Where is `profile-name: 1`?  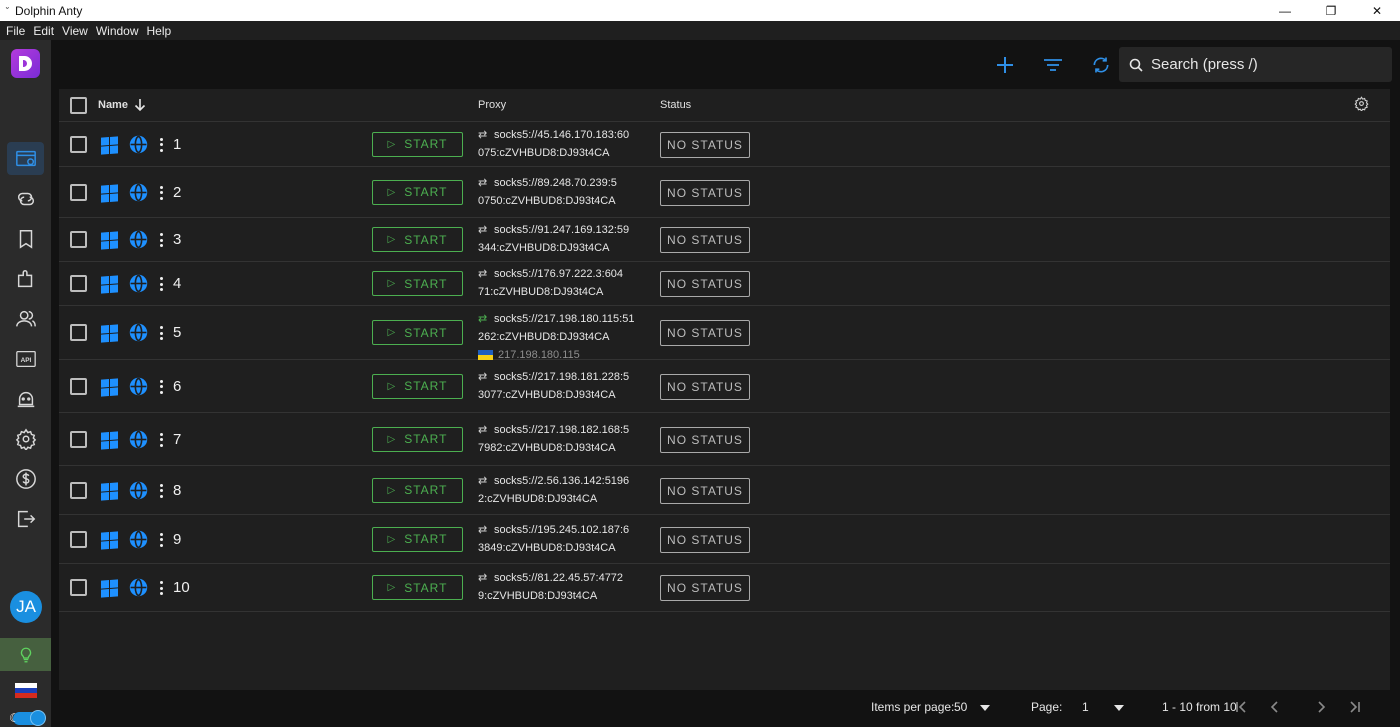
profile-name: 1 is located at coordinates (177, 144).